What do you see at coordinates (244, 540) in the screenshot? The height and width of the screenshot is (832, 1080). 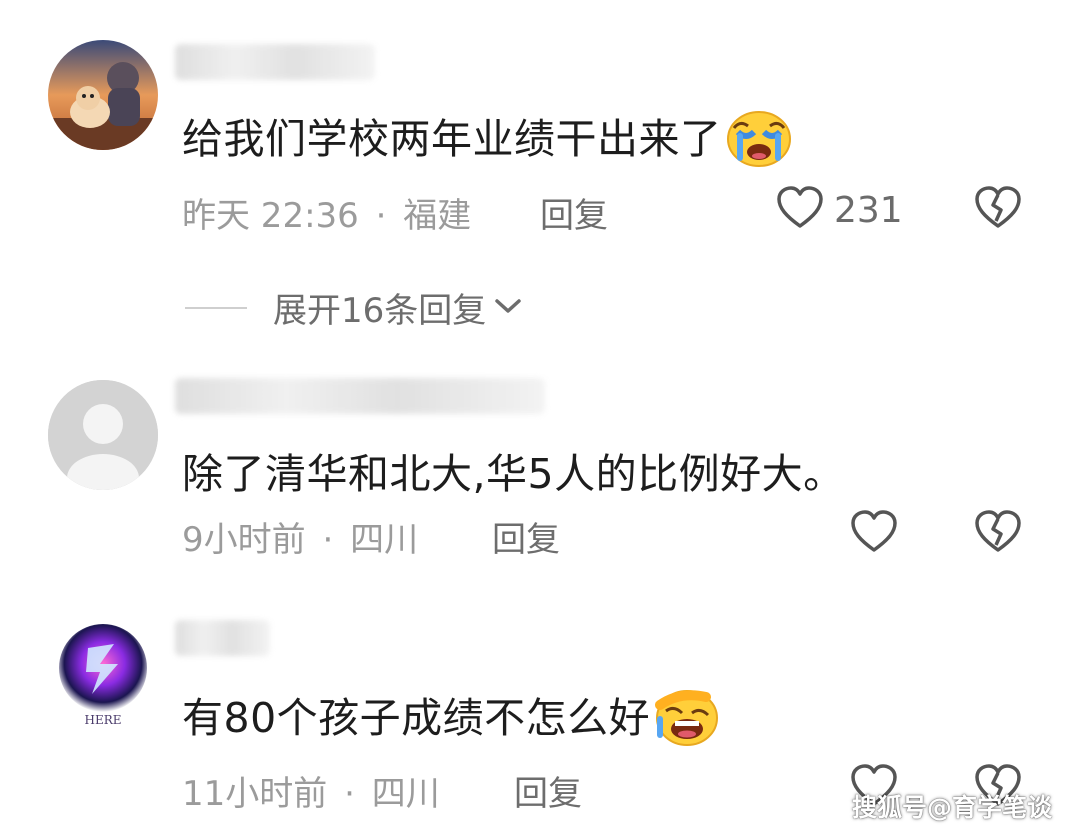 I see `comment-time: 9小时前` at bounding box center [244, 540].